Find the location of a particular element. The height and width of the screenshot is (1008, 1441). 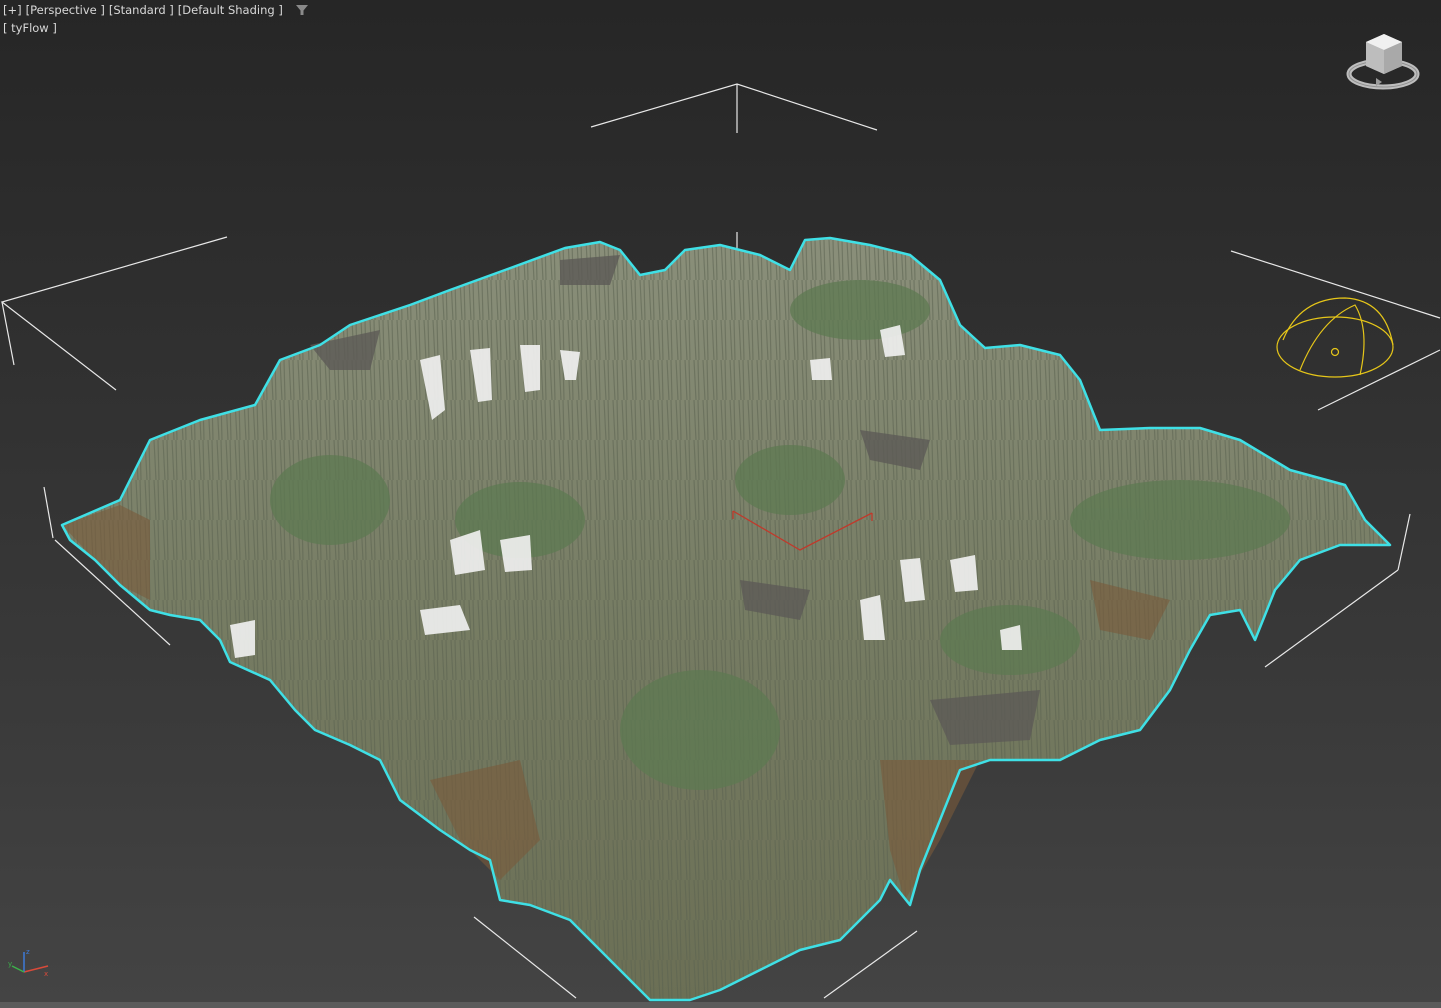

viewport-bottom-border is located at coordinates (720, 1005).